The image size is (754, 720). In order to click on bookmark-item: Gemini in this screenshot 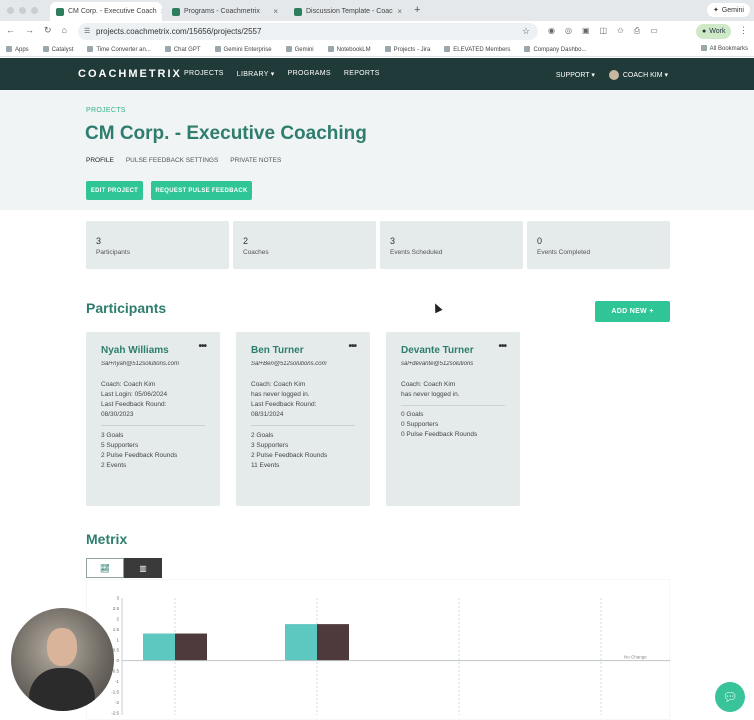, I will do `click(299, 49)`.